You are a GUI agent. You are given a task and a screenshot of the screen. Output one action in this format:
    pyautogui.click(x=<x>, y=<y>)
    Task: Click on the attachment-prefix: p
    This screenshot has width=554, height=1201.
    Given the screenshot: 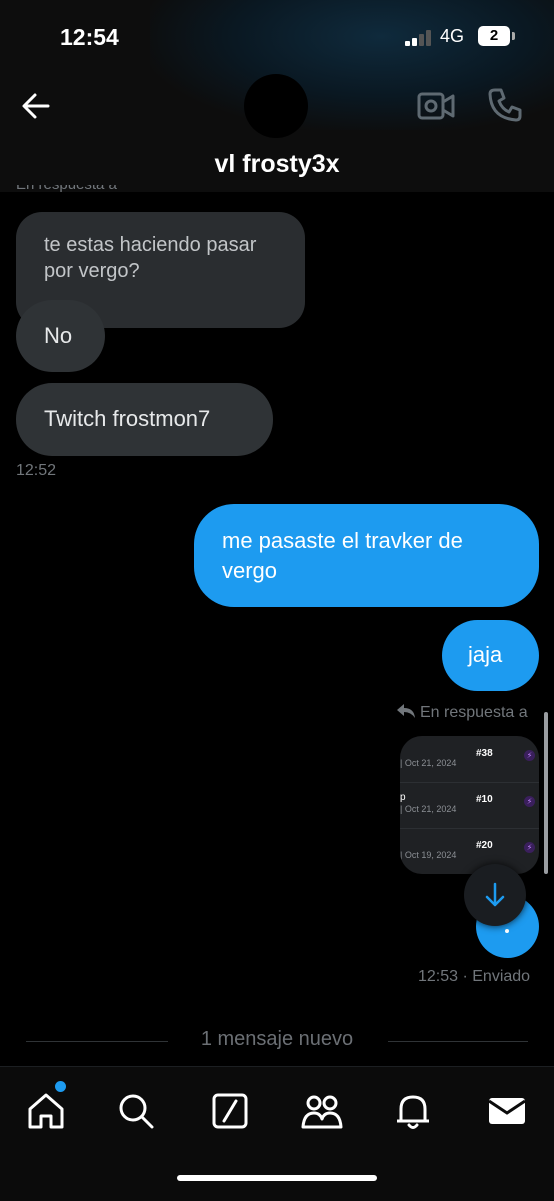 What is the action you would take?
    pyautogui.click(x=403, y=797)
    